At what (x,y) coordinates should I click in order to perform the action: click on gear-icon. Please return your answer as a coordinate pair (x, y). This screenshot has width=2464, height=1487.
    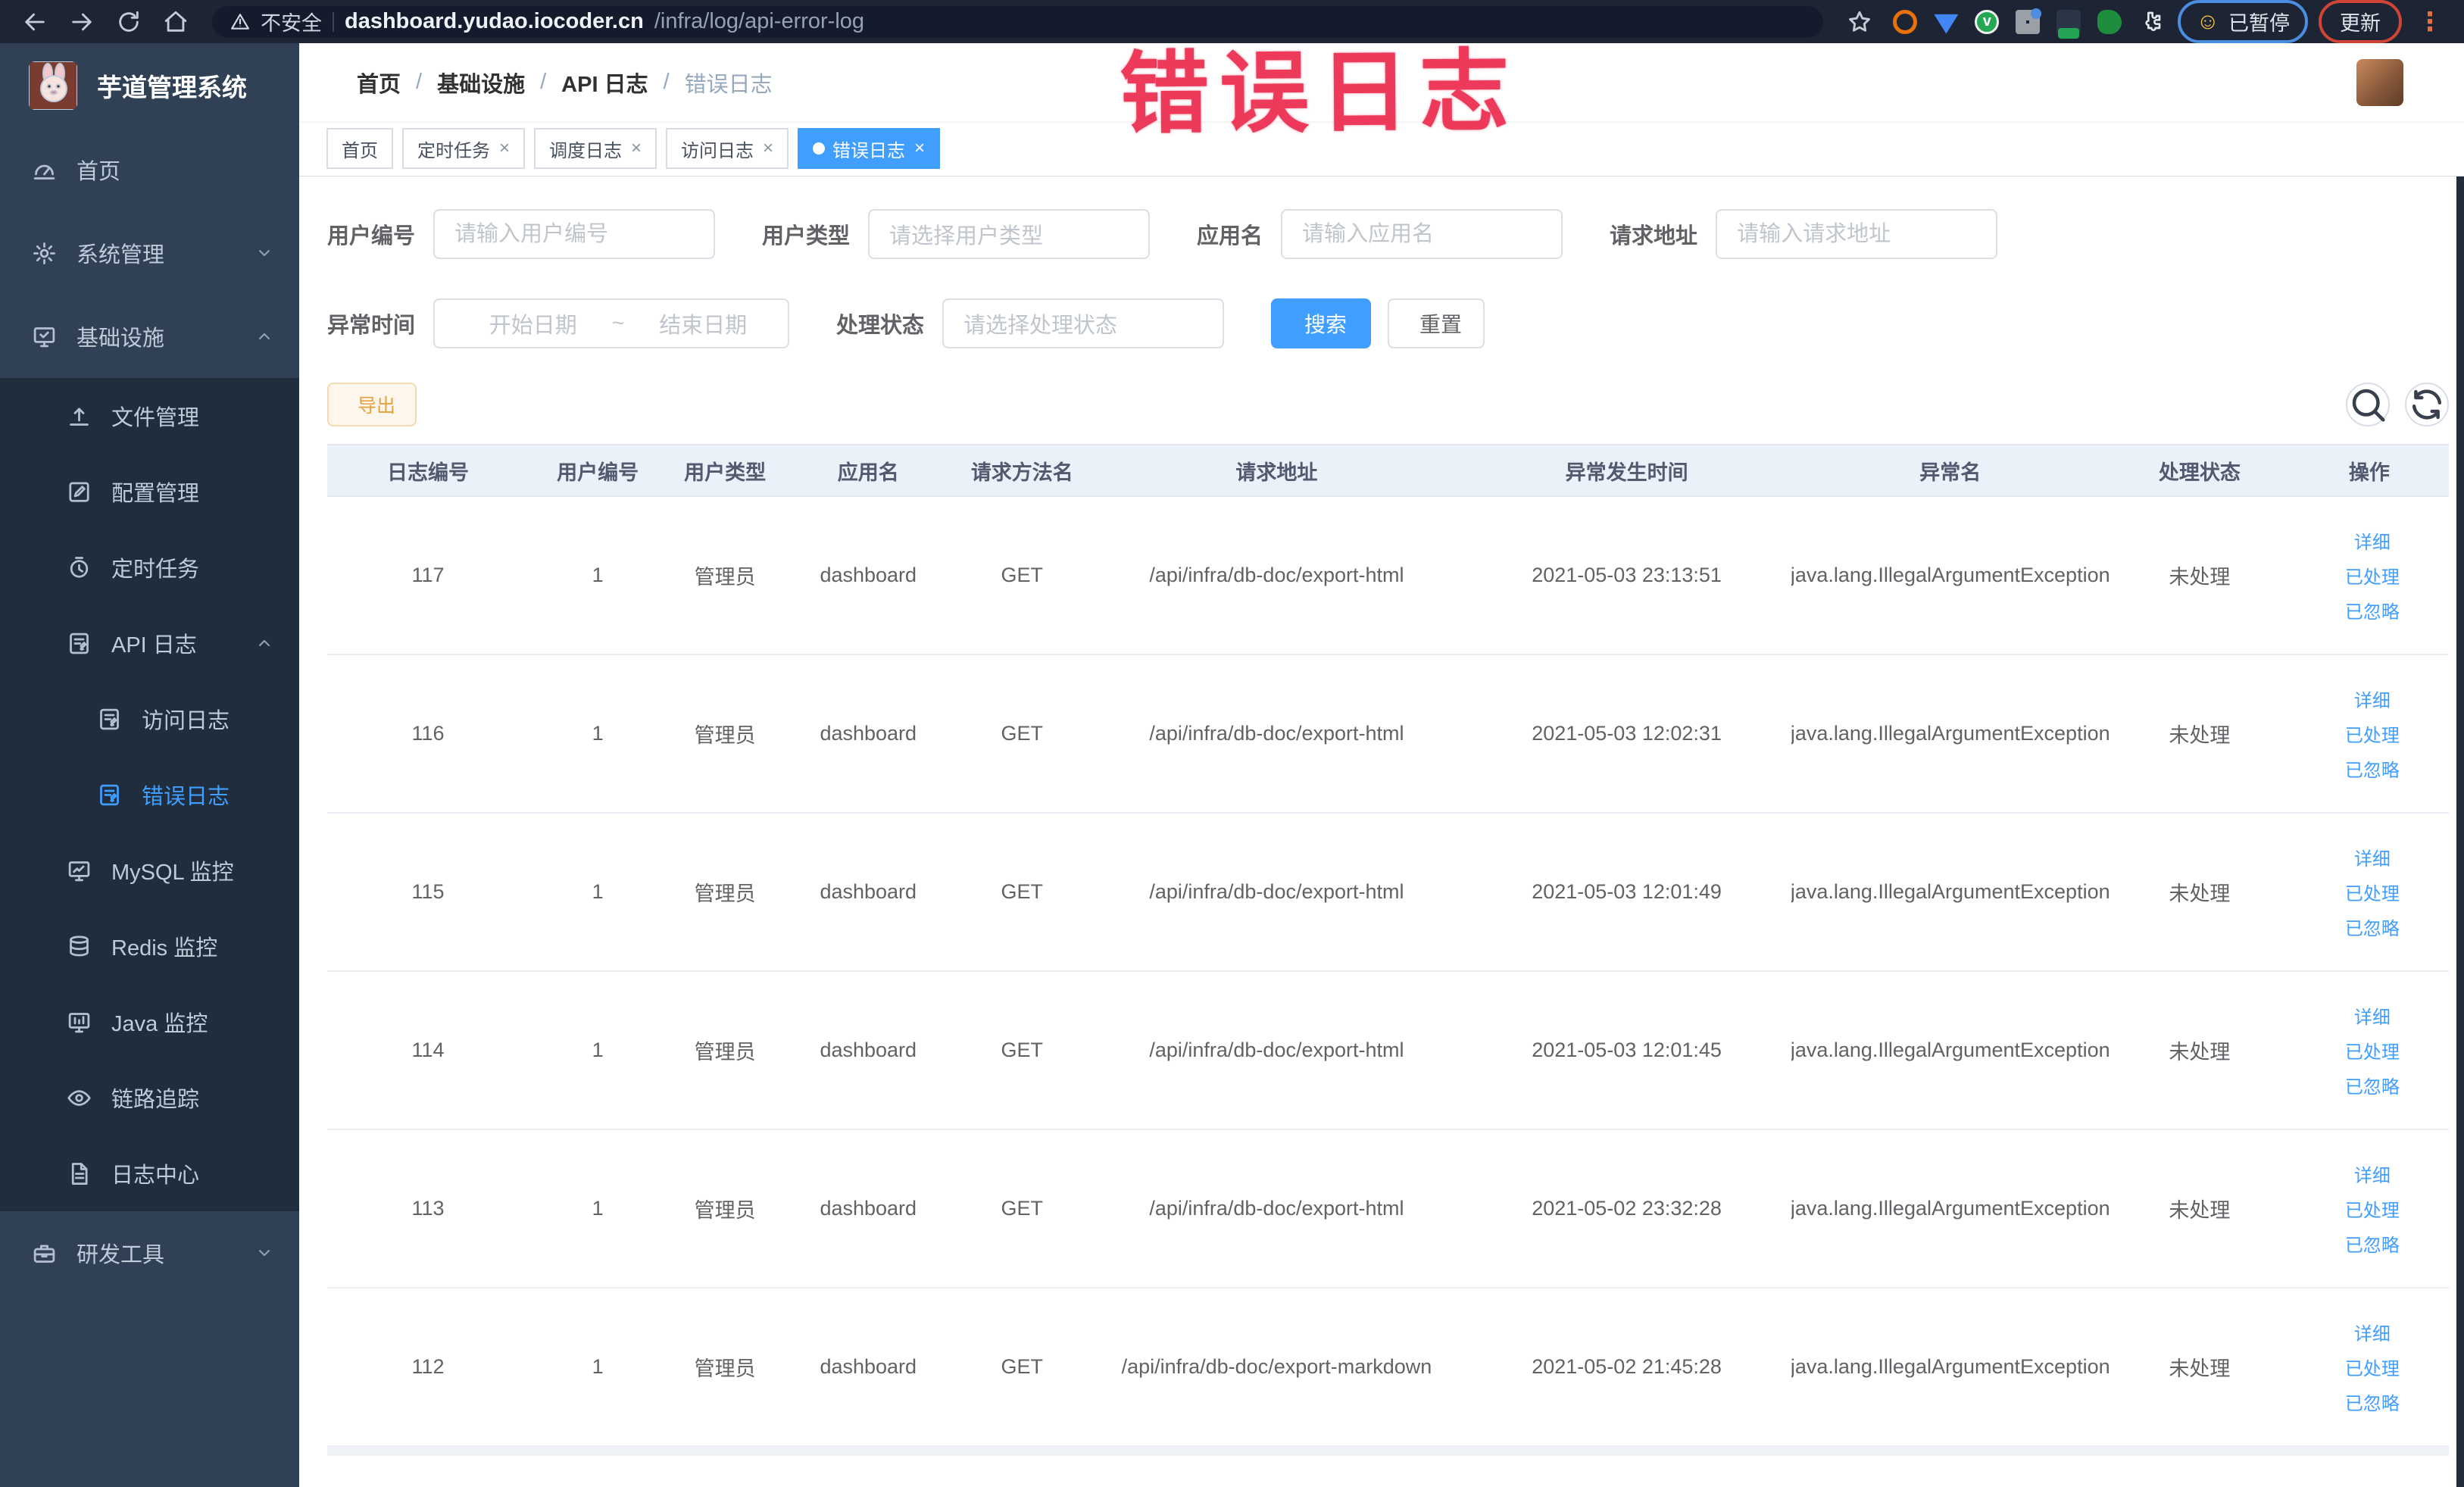
    Looking at the image, I should click on (44, 253).